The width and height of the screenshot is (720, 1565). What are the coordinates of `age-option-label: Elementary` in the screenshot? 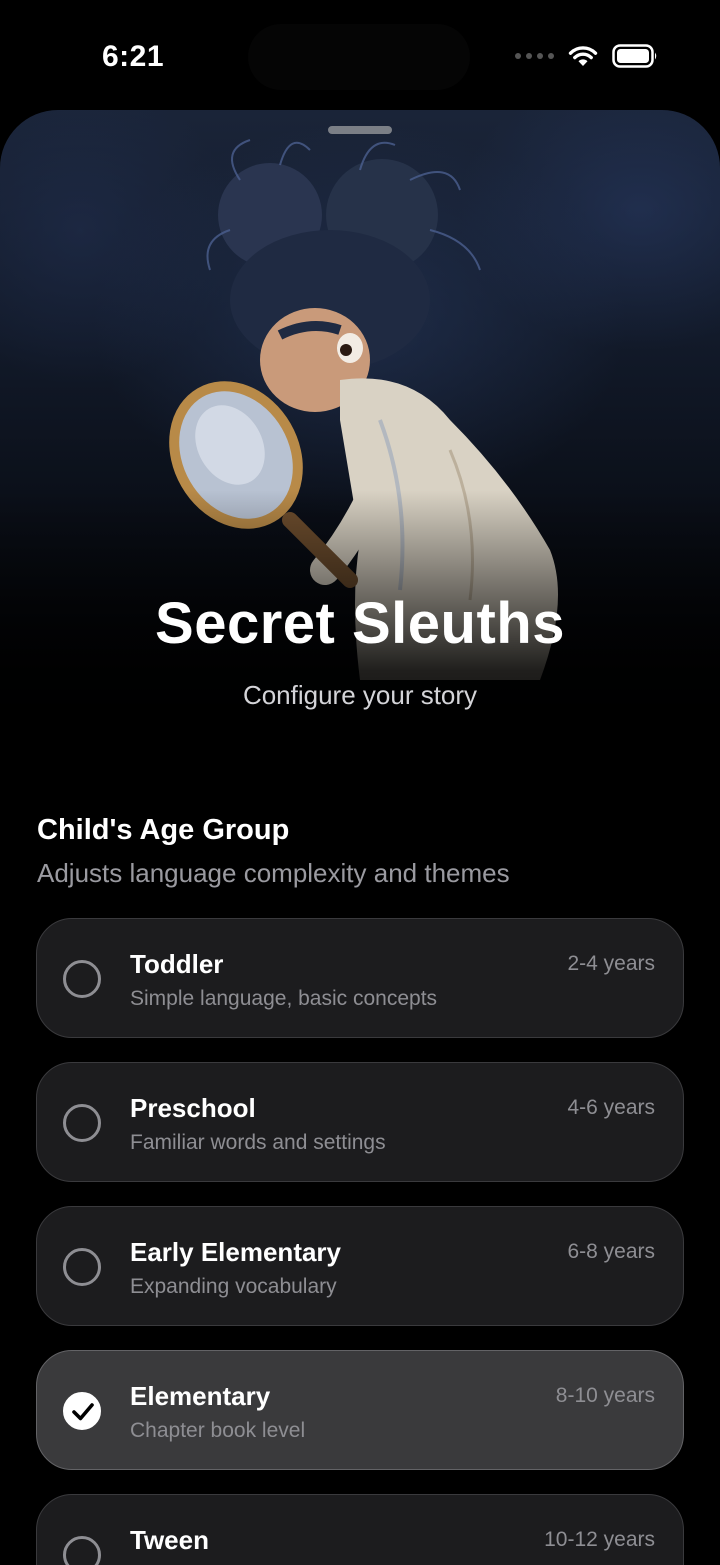 It's located at (200, 1396).